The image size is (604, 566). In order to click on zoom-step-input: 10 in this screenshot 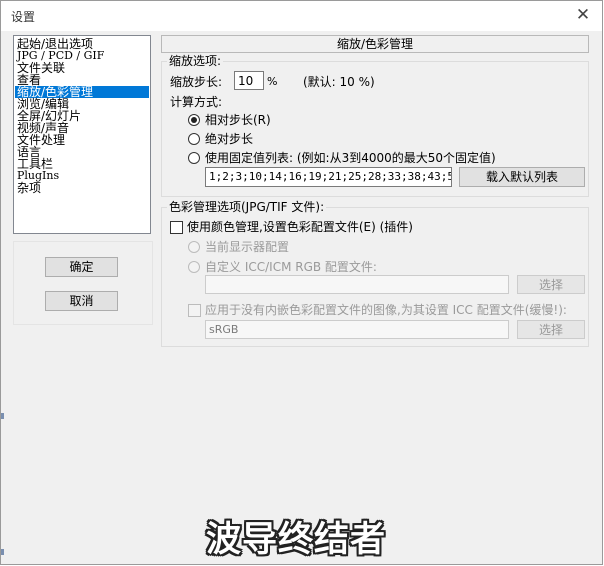, I will do `click(249, 80)`.